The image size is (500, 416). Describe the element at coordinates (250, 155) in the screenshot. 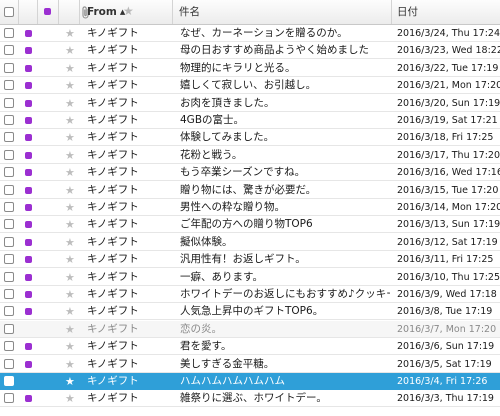

I see `message-row: ★ キノギフト 花粉と戦う。 2016/3/17, Thu 17:20` at that location.